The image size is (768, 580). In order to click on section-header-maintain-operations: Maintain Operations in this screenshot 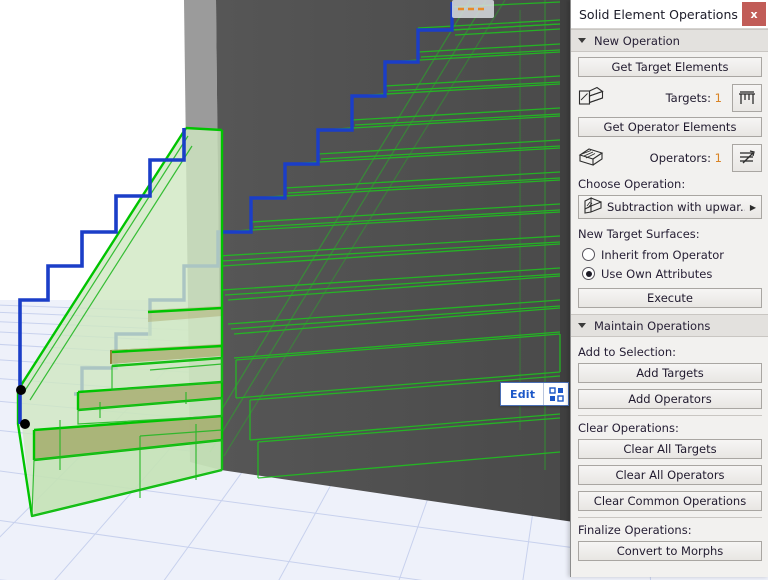, I will do `click(669, 325)`.